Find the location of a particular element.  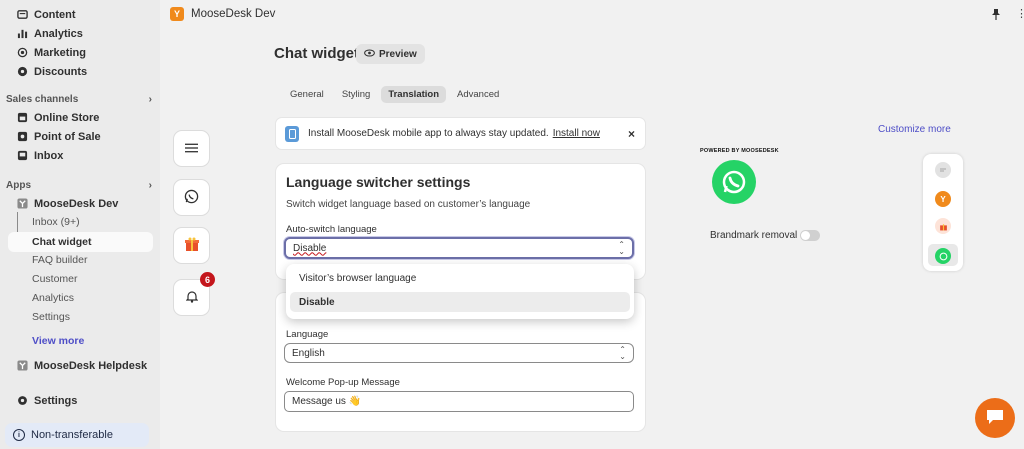

gift-button is located at coordinates (191, 245).